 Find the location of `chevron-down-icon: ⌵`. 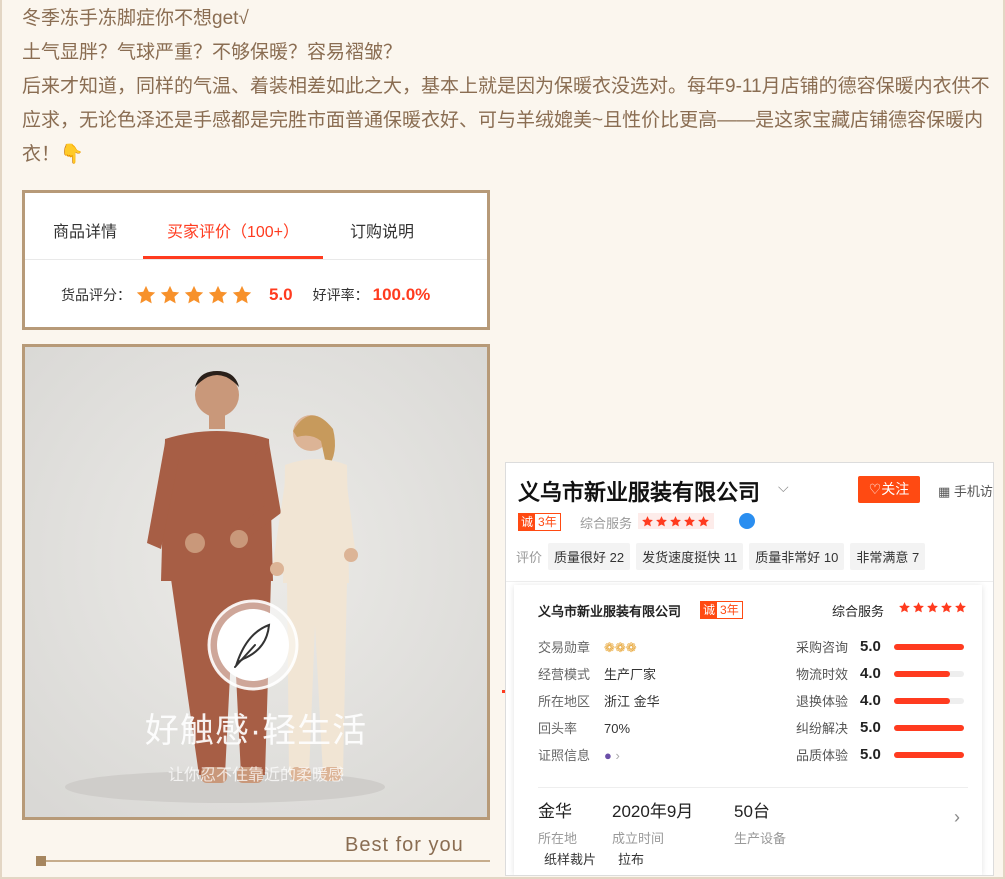

chevron-down-icon: ⌵ is located at coordinates (783, 487).